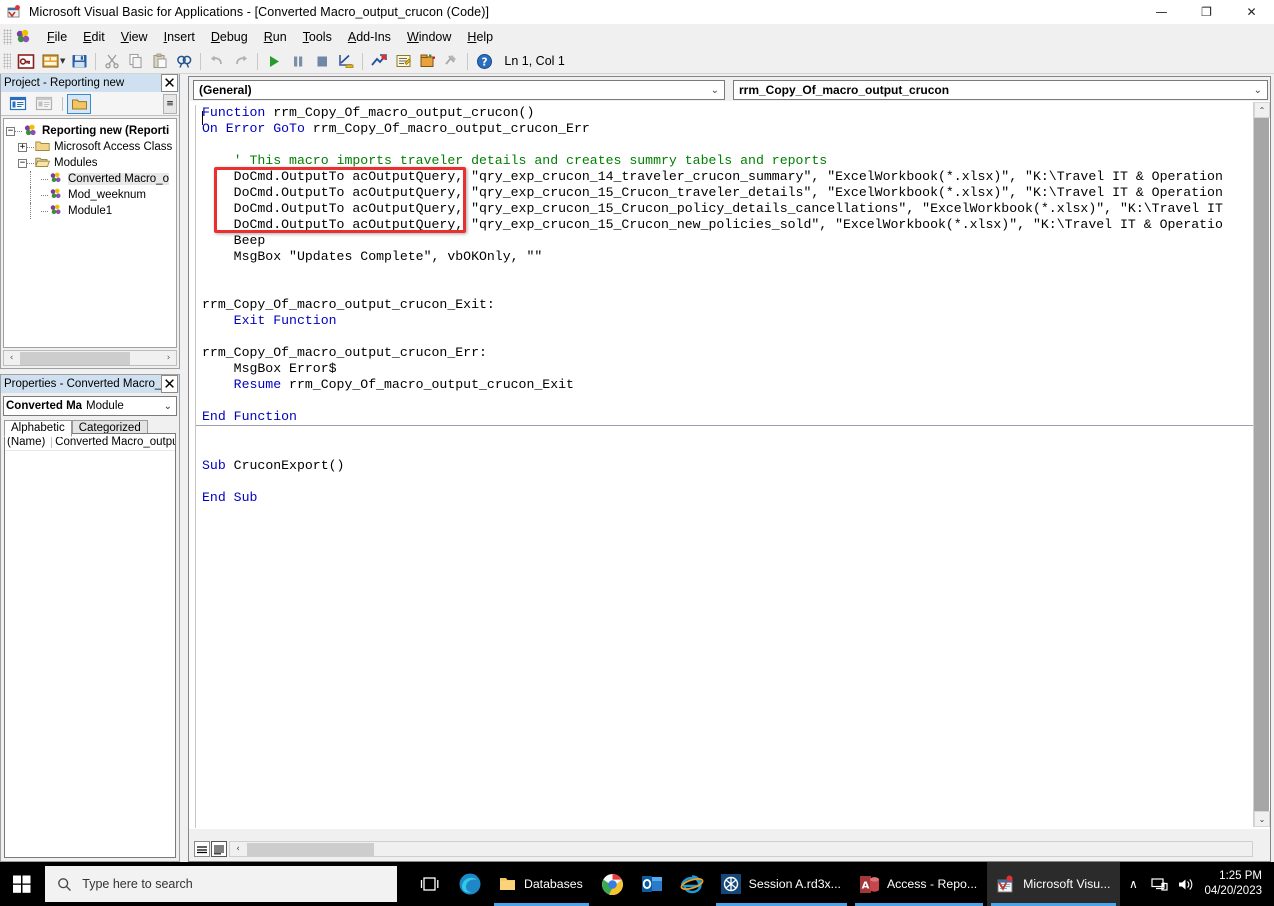  I want to click on tree-node-mod-weeknum: Mod_weeknum, so click(90, 195).